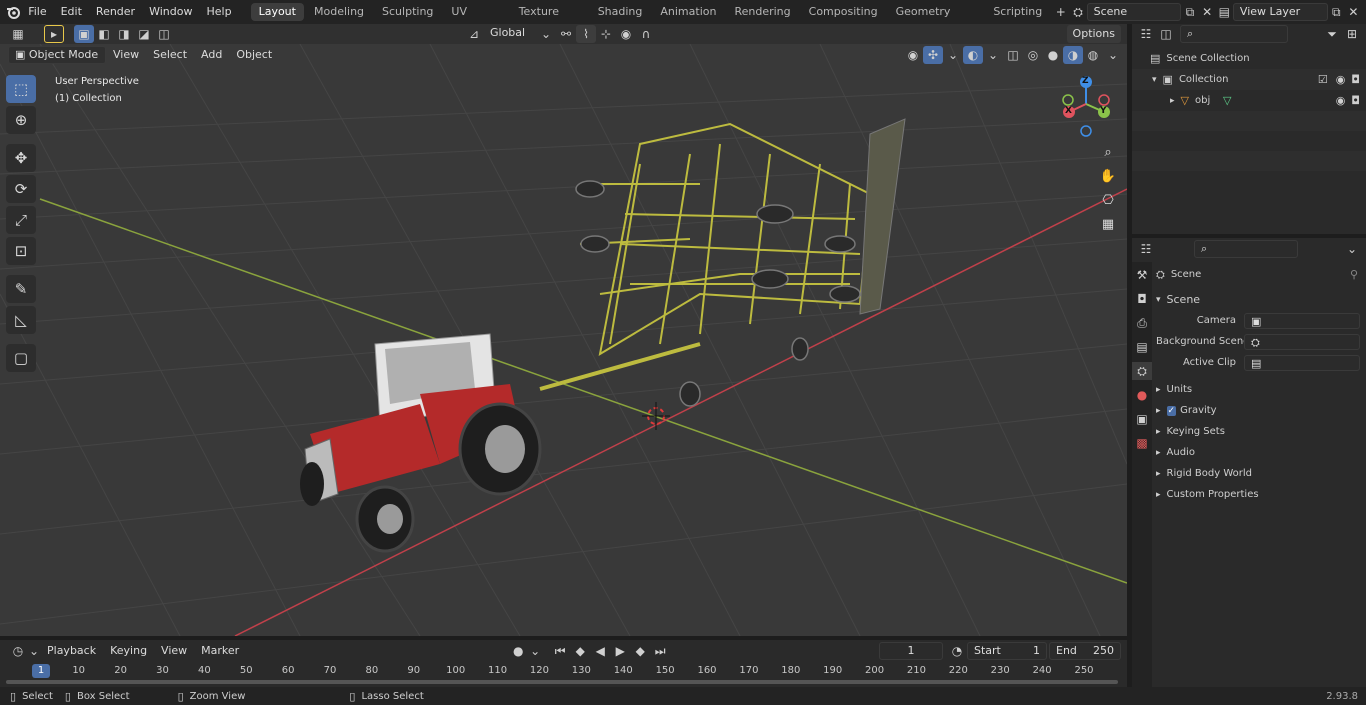 This screenshot has height=705, width=1366. I want to click on annotate-tool-icon: ✎, so click(21, 289).